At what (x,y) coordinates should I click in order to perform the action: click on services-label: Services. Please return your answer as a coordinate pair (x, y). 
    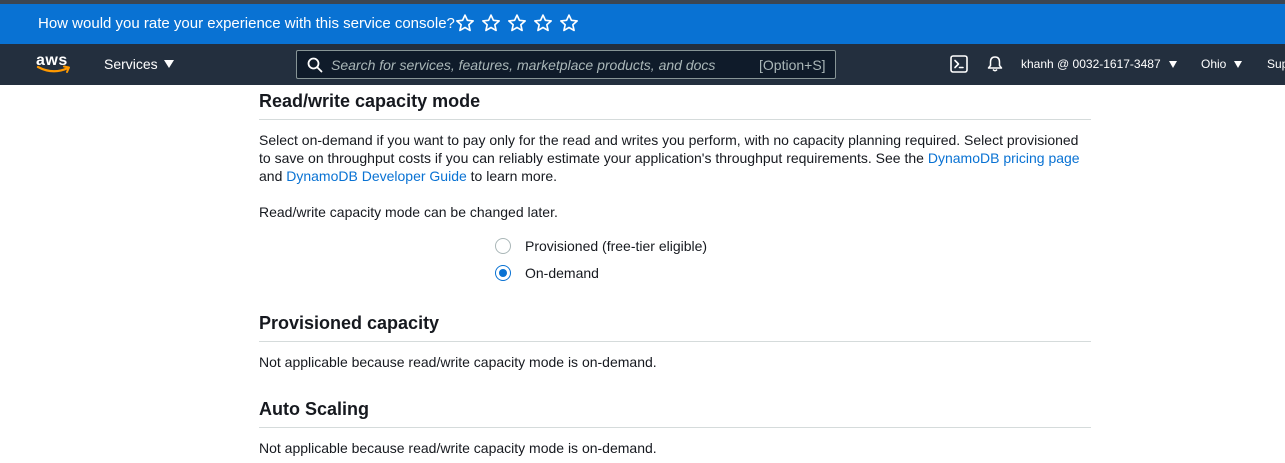
    Looking at the image, I should click on (131, 64).